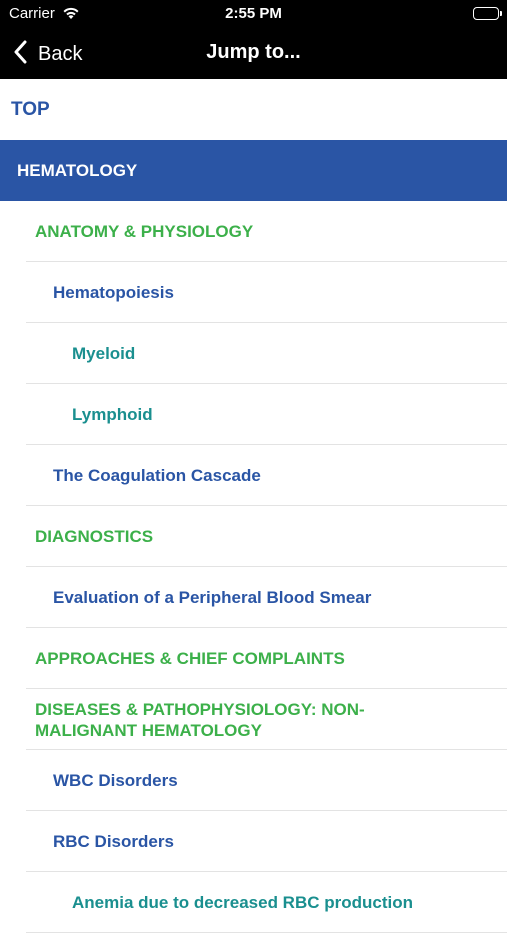 The image size is (507, 933). Describe the element at coordinates (253, 414) in the screenshot. I see `list-item: Lymphoid` at that location.